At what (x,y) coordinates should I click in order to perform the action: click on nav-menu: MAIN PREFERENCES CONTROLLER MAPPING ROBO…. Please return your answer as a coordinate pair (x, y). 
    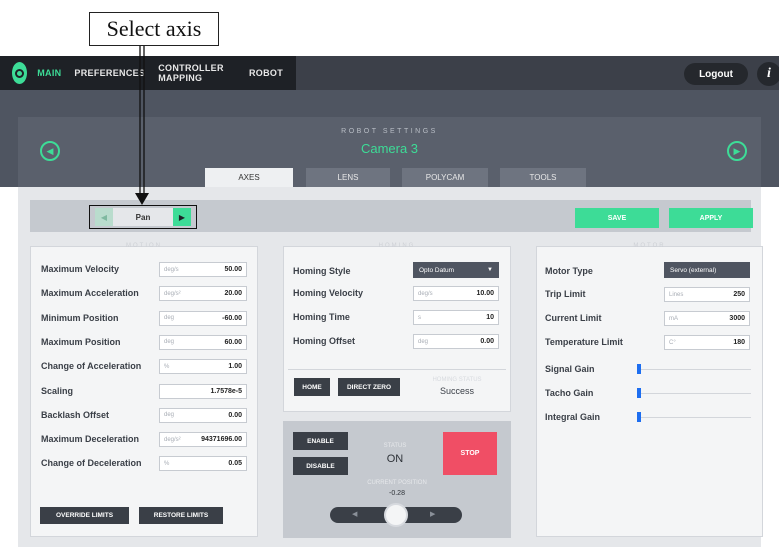
    Looking at the image, I should click on (148, 73).